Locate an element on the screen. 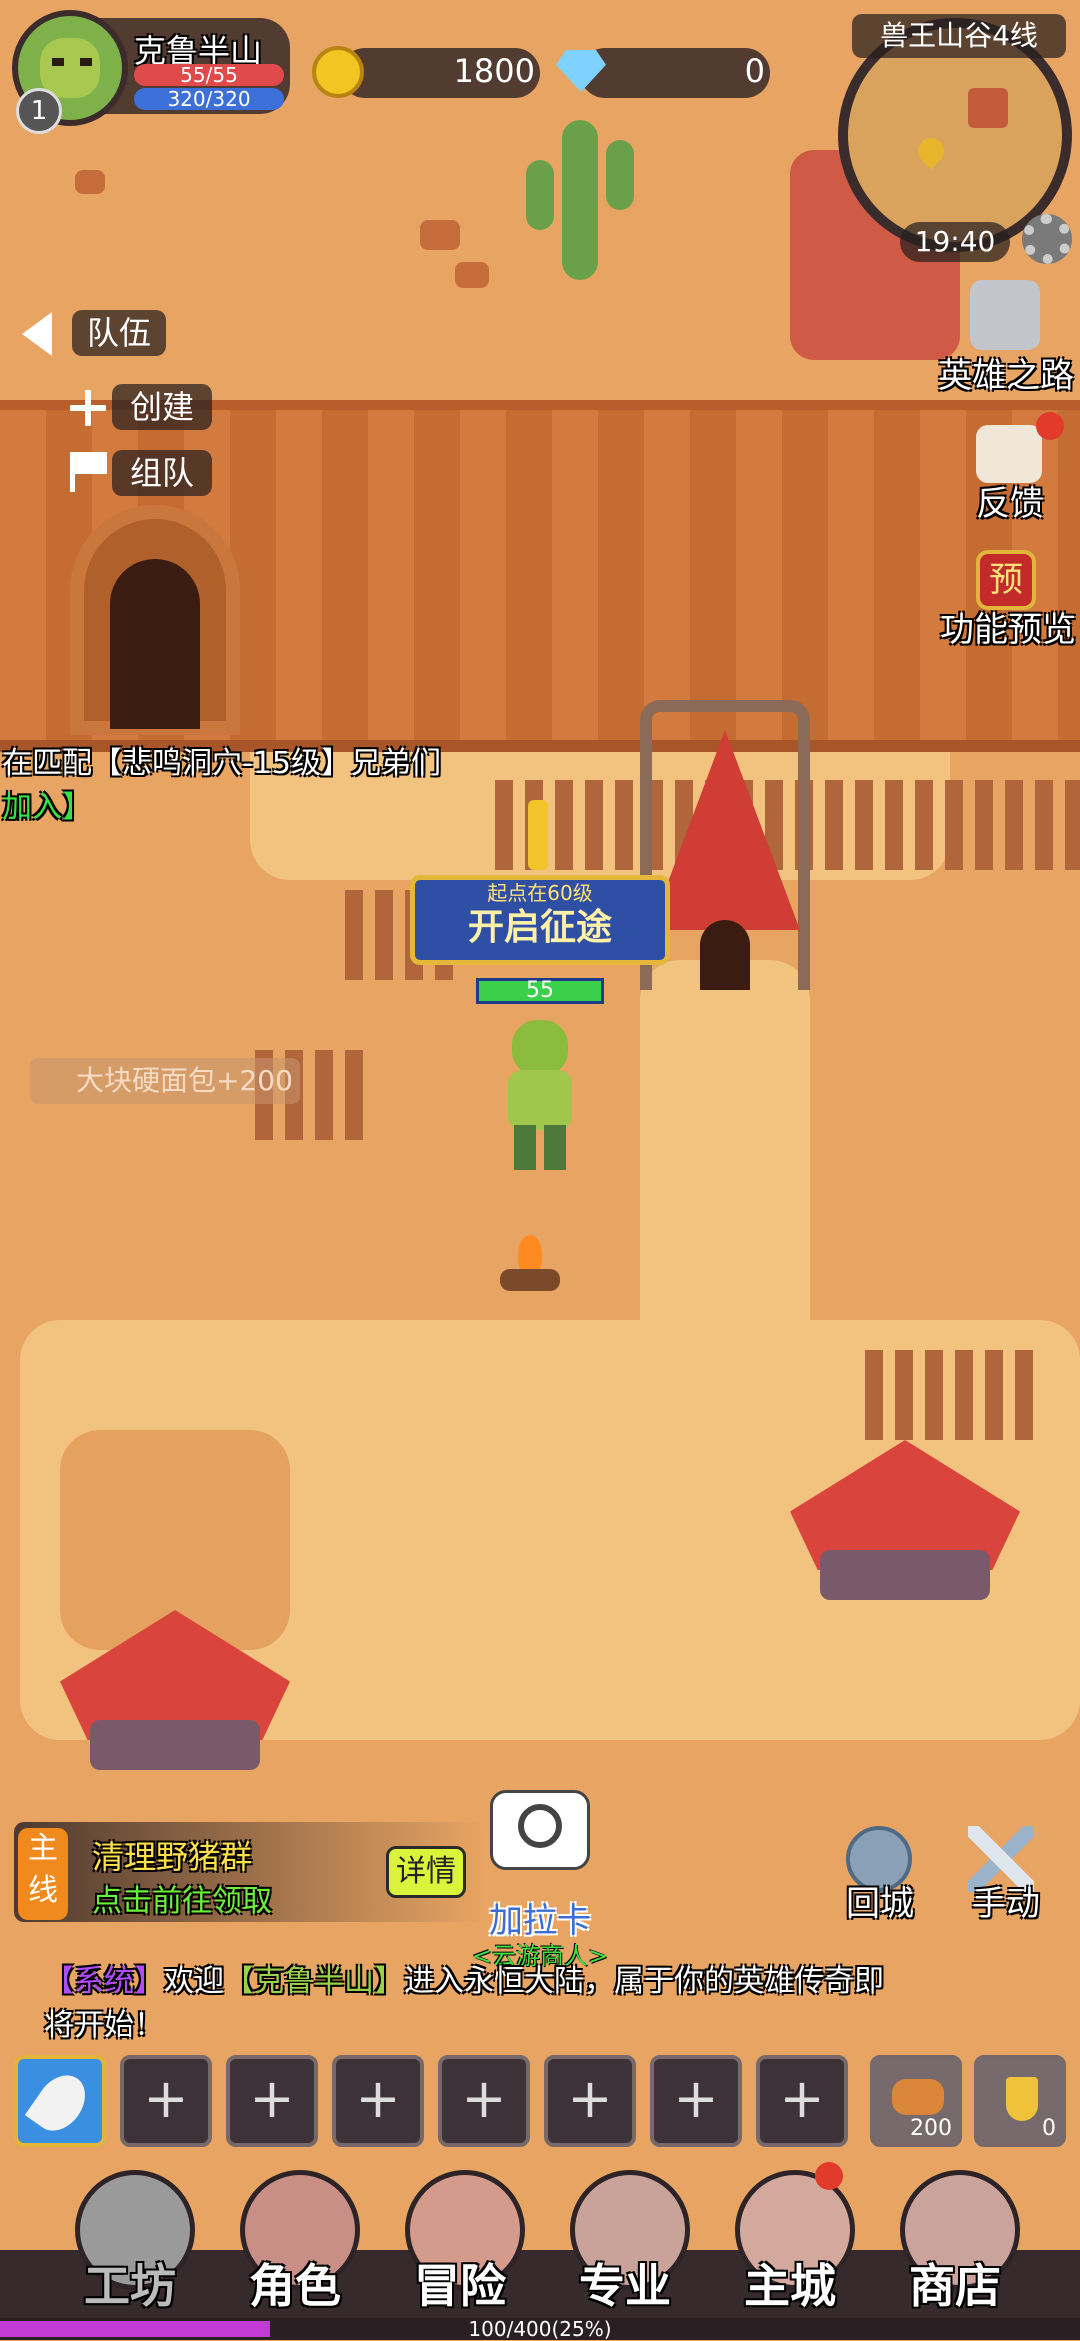 The width and height of the screenshot is (1080, 2341). mp-bar: 320/320 is located at coordinates (209, 99).